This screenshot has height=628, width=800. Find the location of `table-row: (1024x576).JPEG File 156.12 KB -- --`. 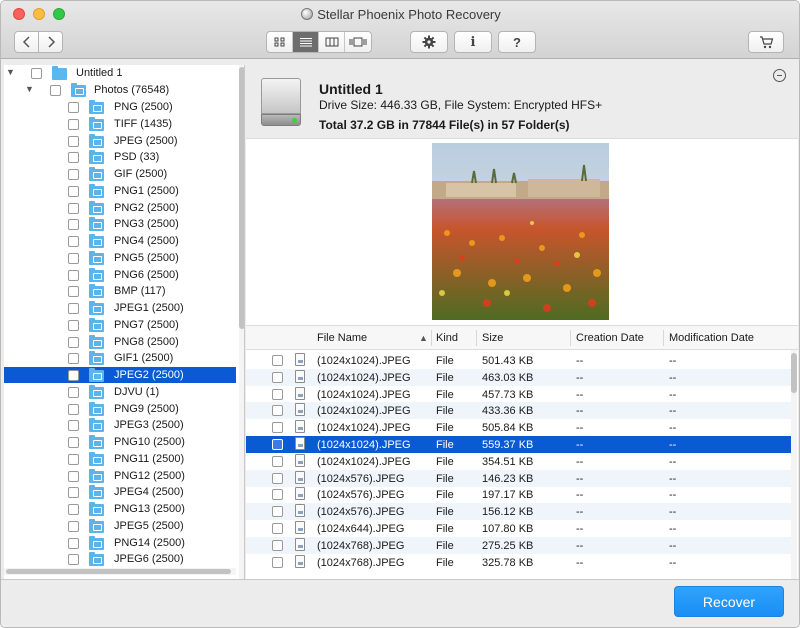

table-row: (1024x576).JPEG File 156.12 KB -- -- is located at coordinates (518, 512).